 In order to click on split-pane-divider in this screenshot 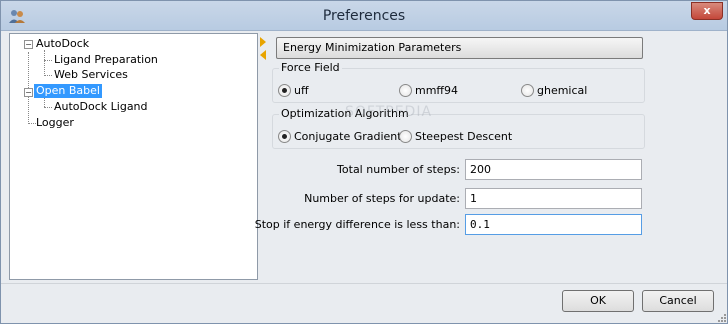, I will do `click(263, 157)`.